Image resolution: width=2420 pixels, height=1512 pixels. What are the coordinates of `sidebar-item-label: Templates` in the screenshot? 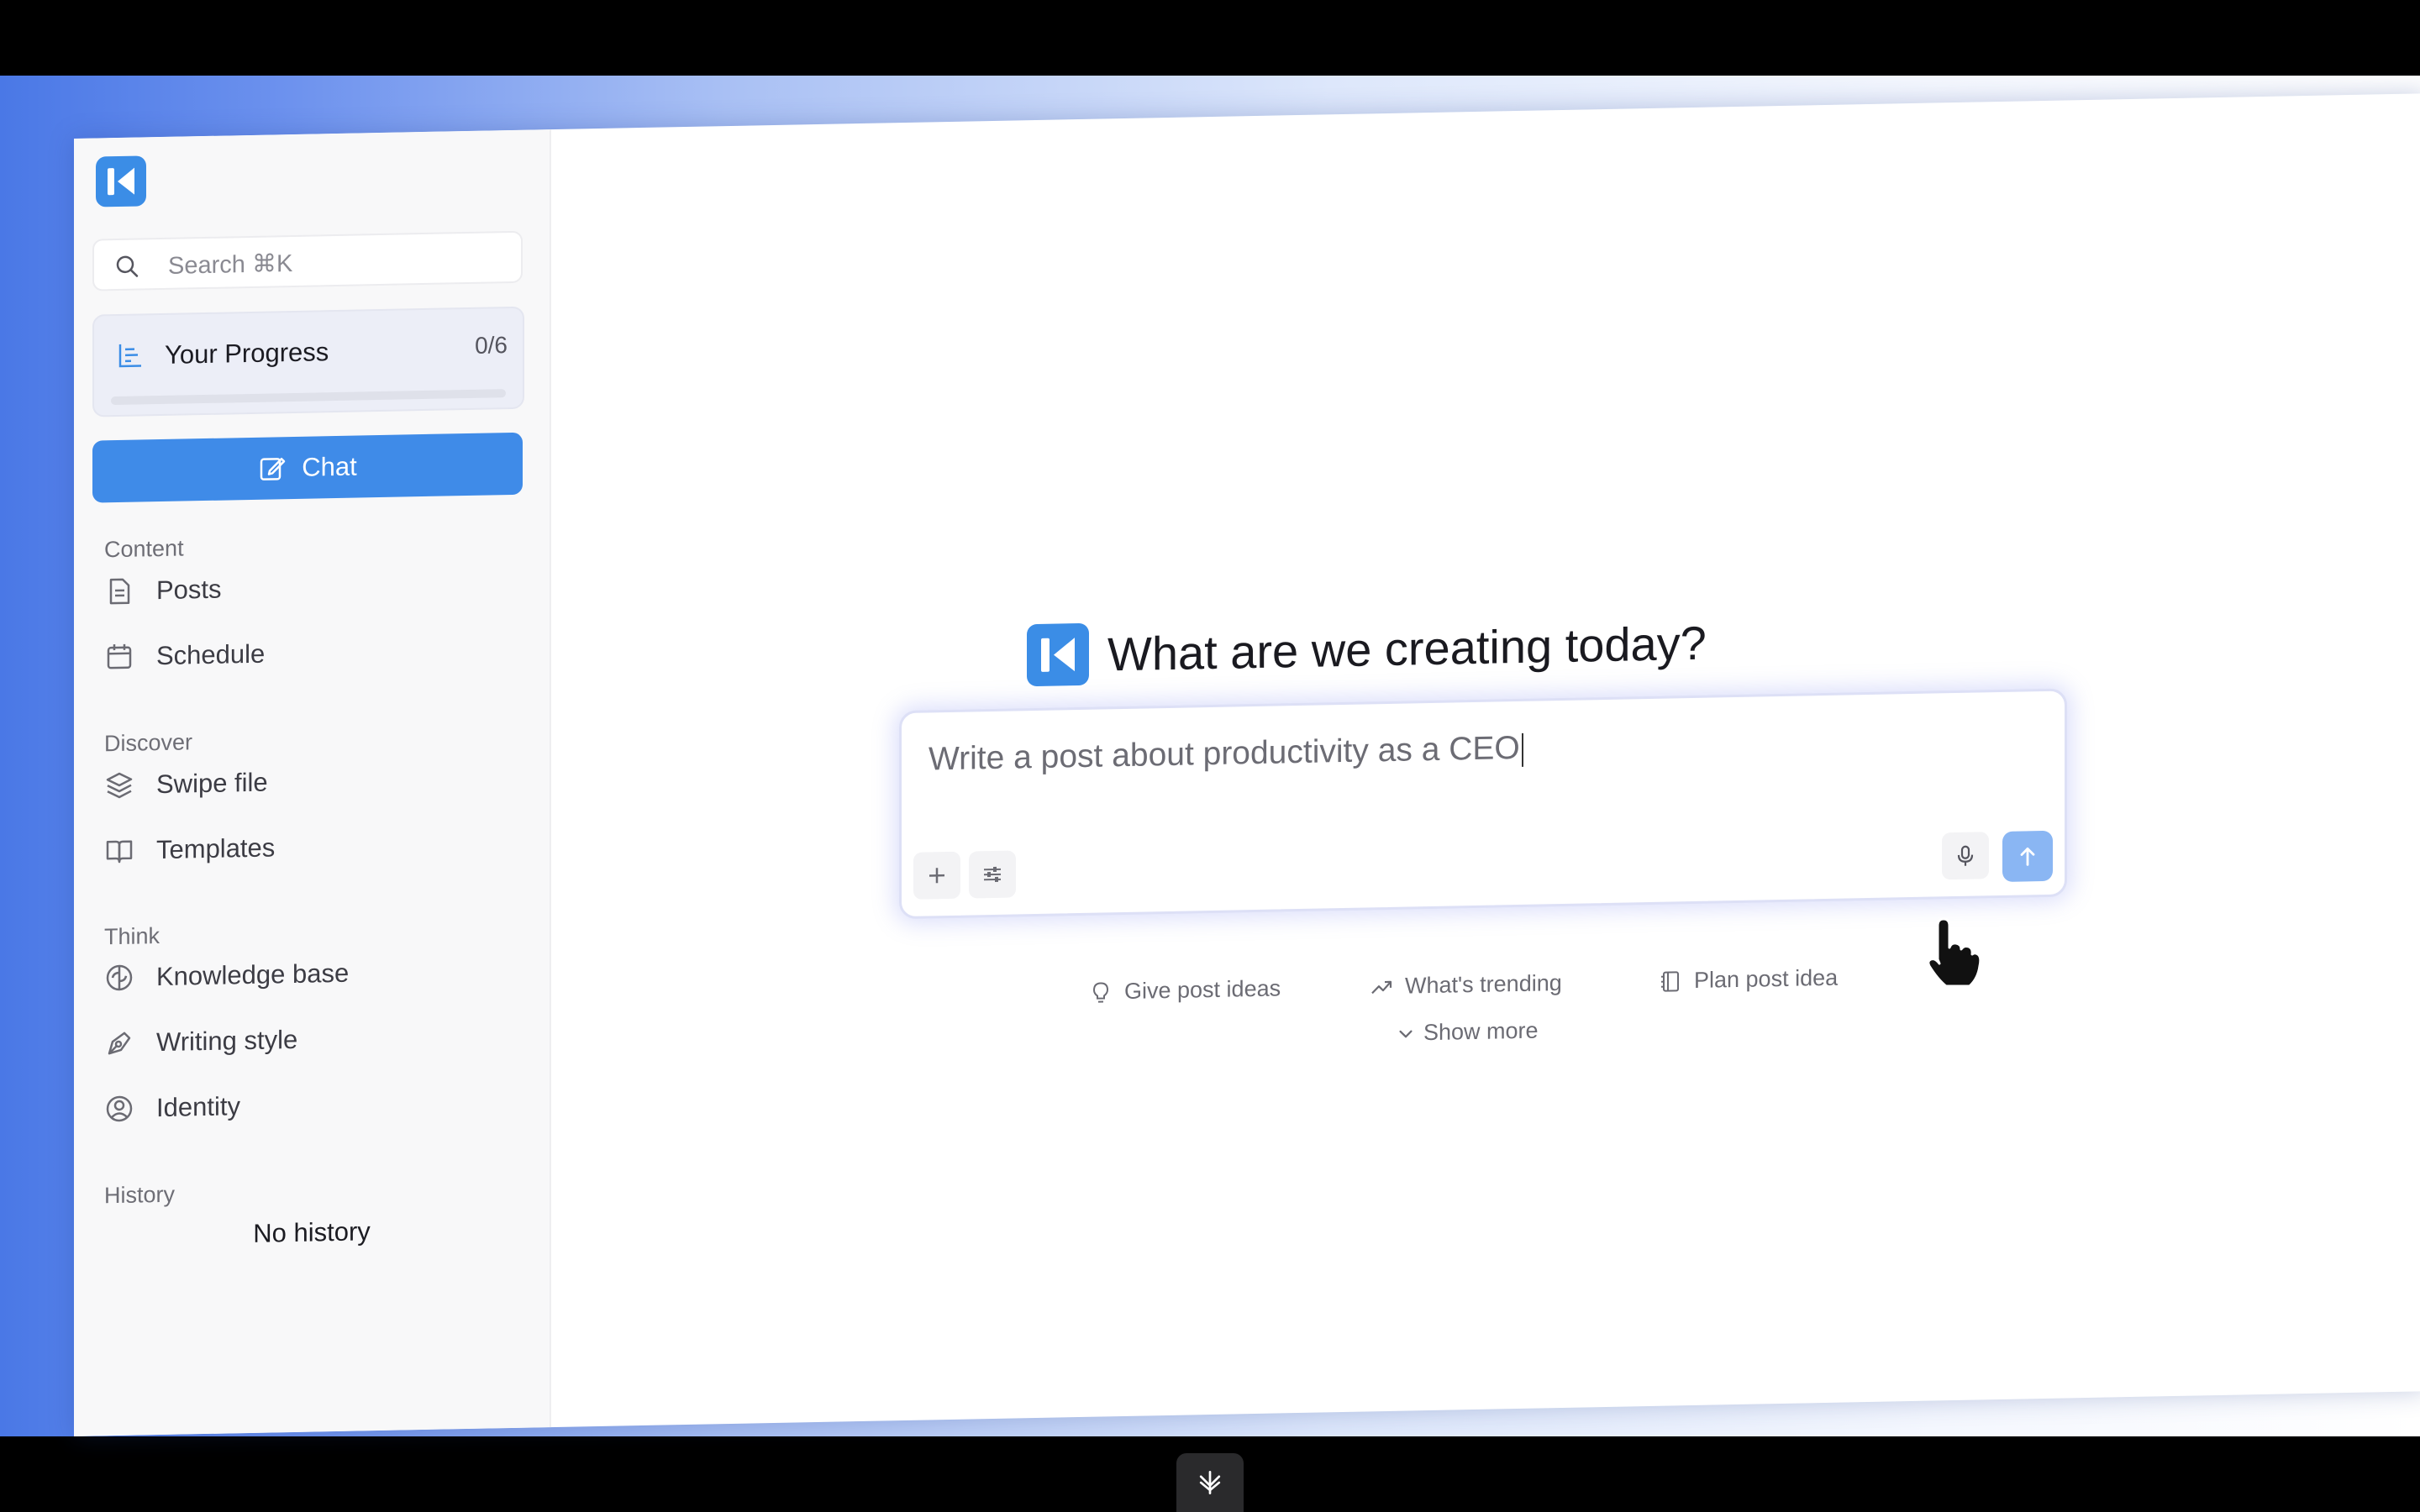 It's located at (216, 848).